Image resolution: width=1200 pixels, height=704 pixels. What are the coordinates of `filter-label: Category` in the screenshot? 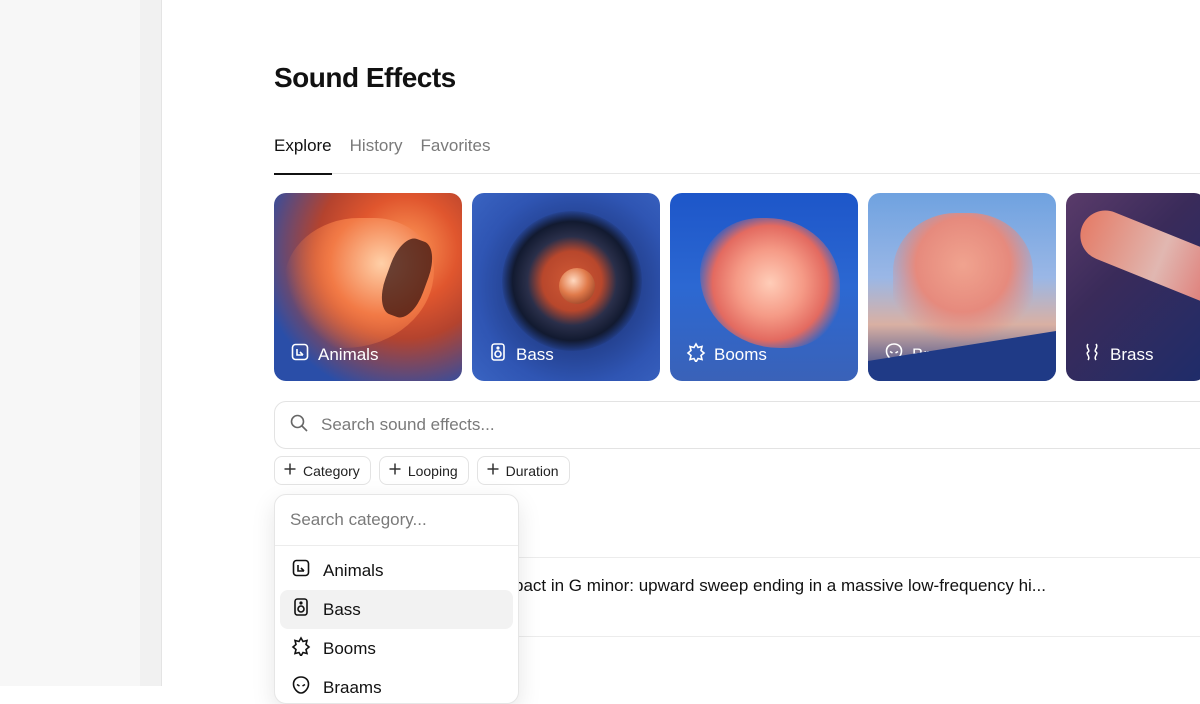 It's located at (331, 470).